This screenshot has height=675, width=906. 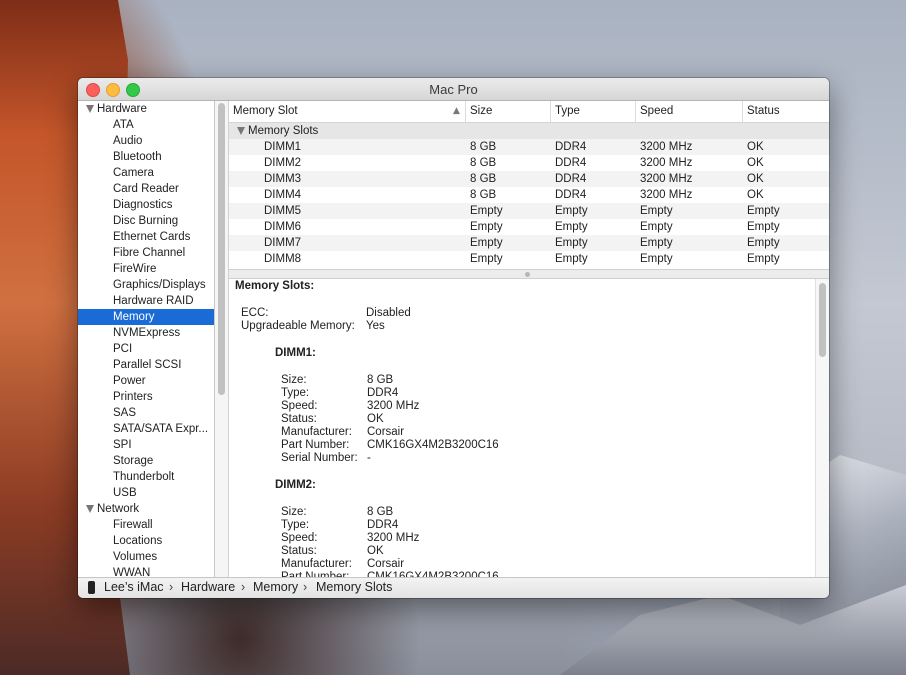 I want to click on detail-value: -, so click(x=369, y=458).